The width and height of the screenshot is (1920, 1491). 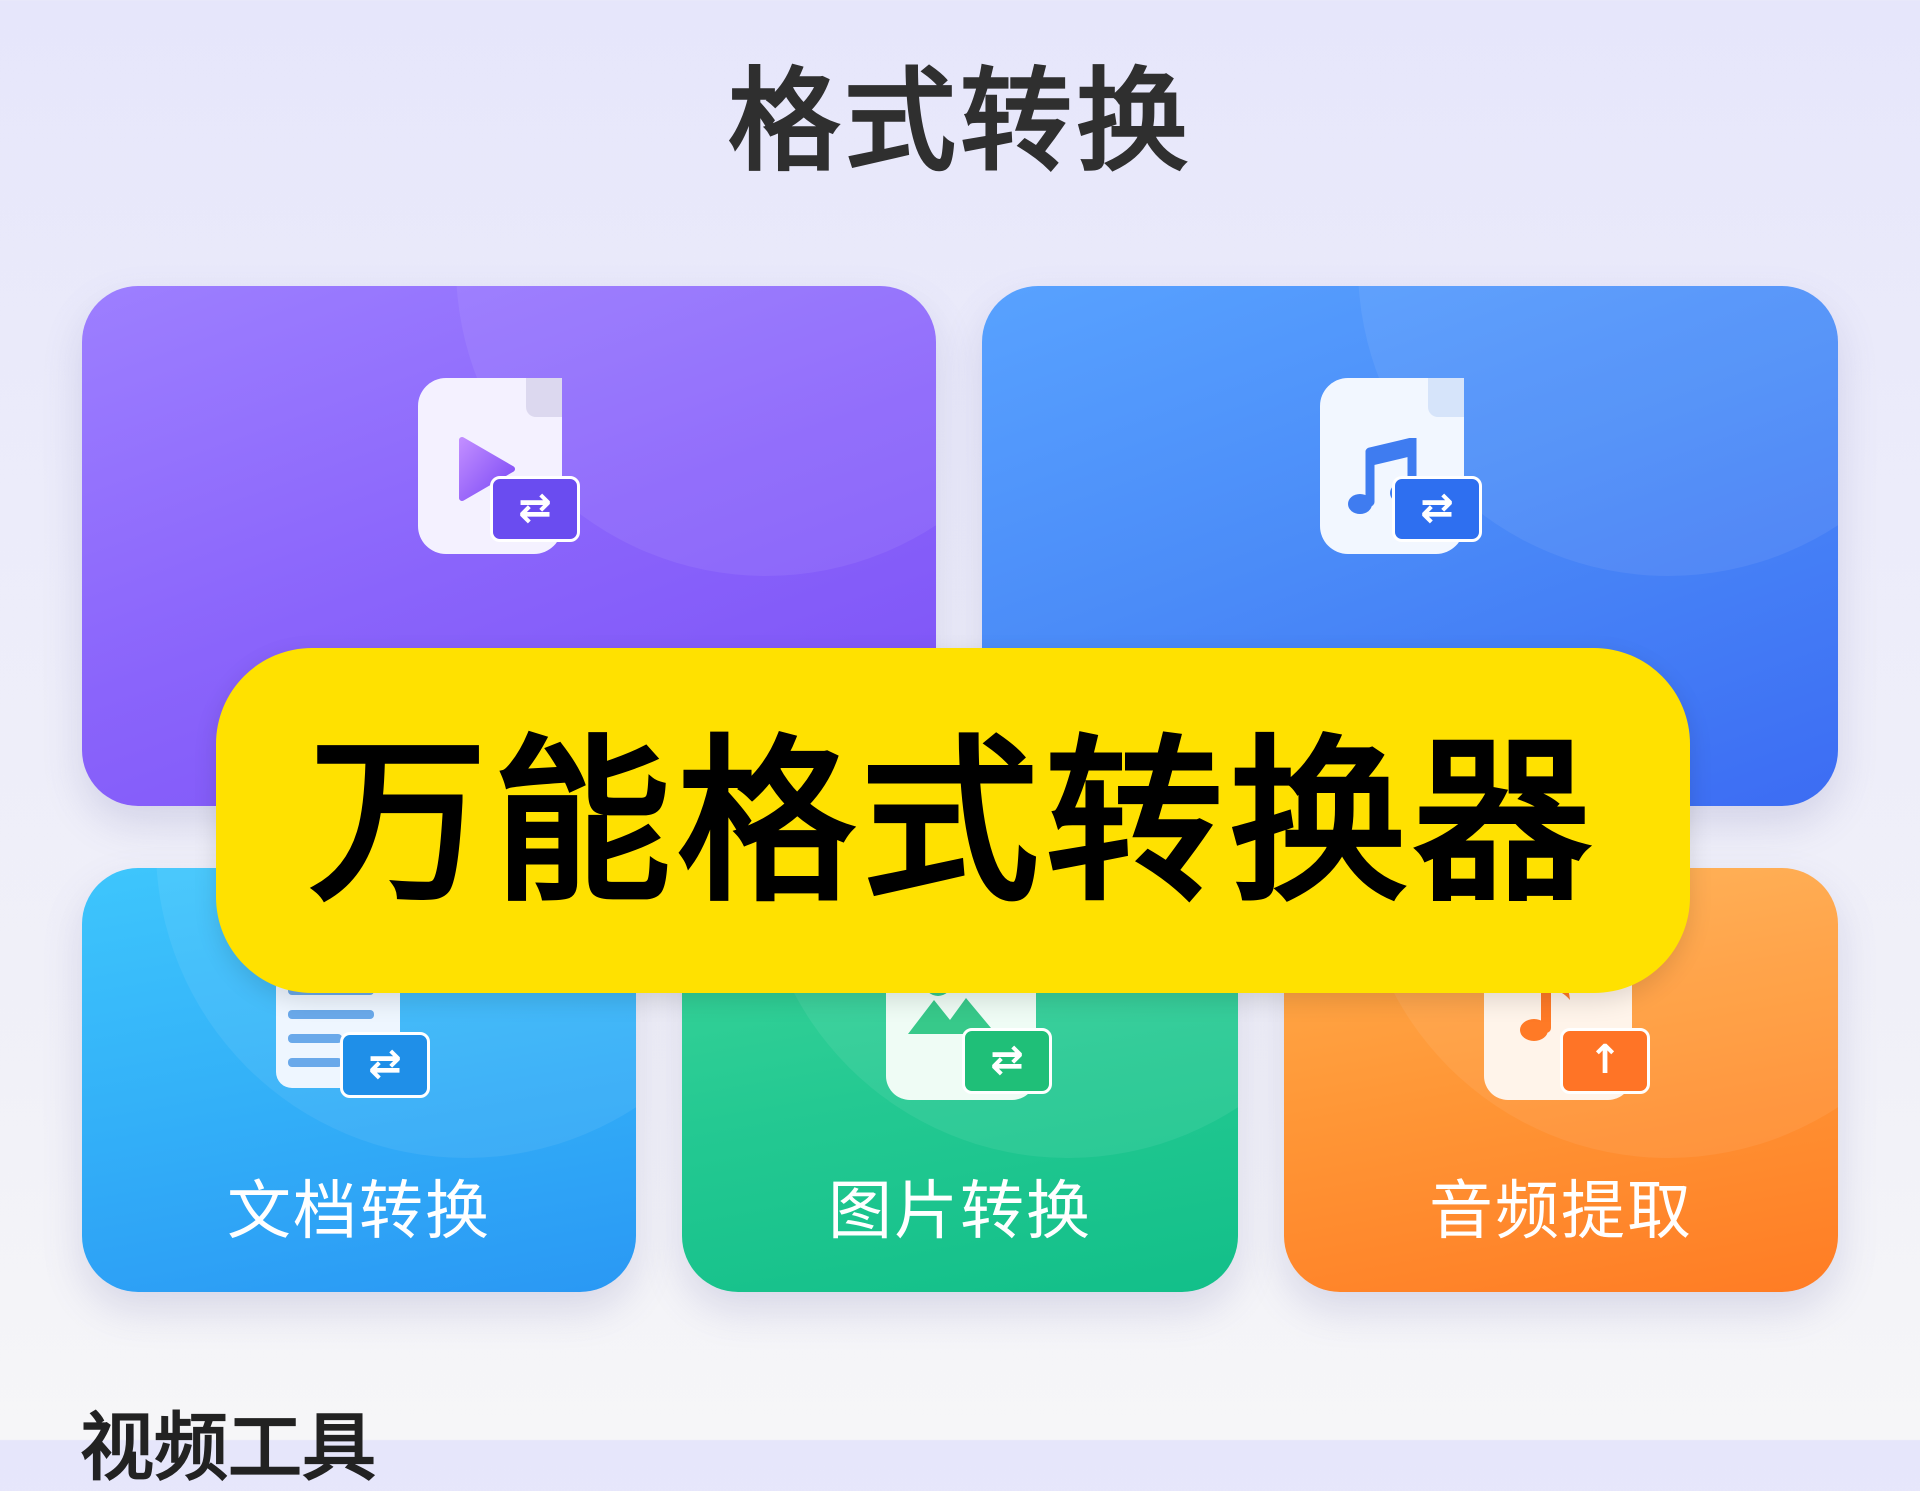 I want to click on document-convert-icon: ⇄, so click(x=356, y=1062).